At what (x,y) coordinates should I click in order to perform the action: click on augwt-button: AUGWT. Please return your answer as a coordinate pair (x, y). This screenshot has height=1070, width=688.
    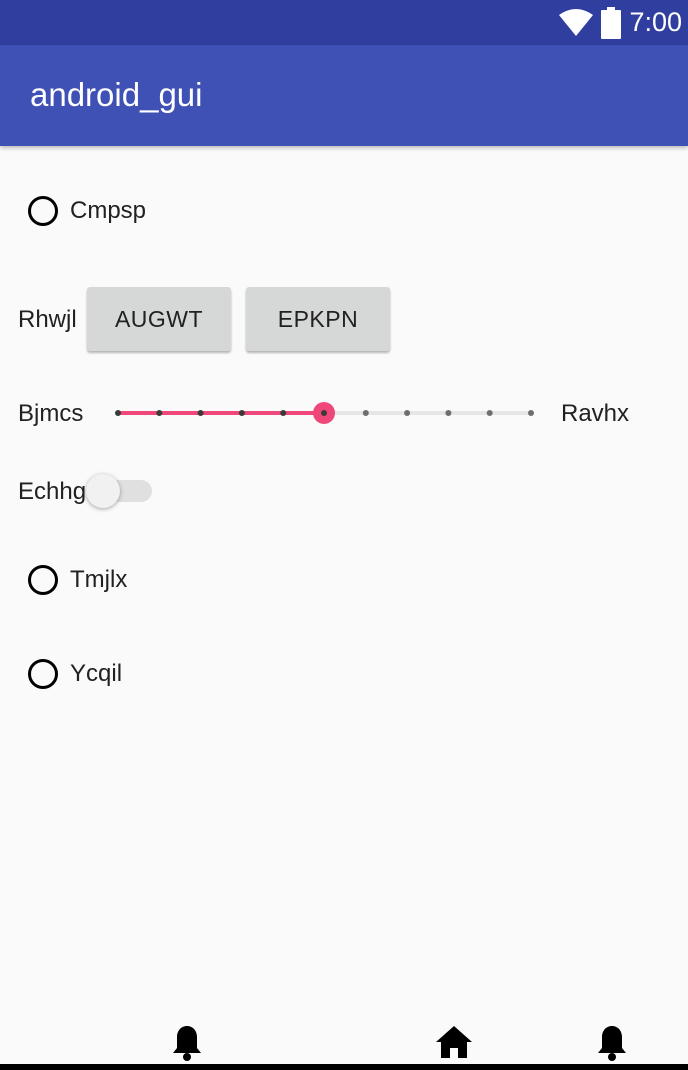
    Looking at the image, I should click on (159, 319).